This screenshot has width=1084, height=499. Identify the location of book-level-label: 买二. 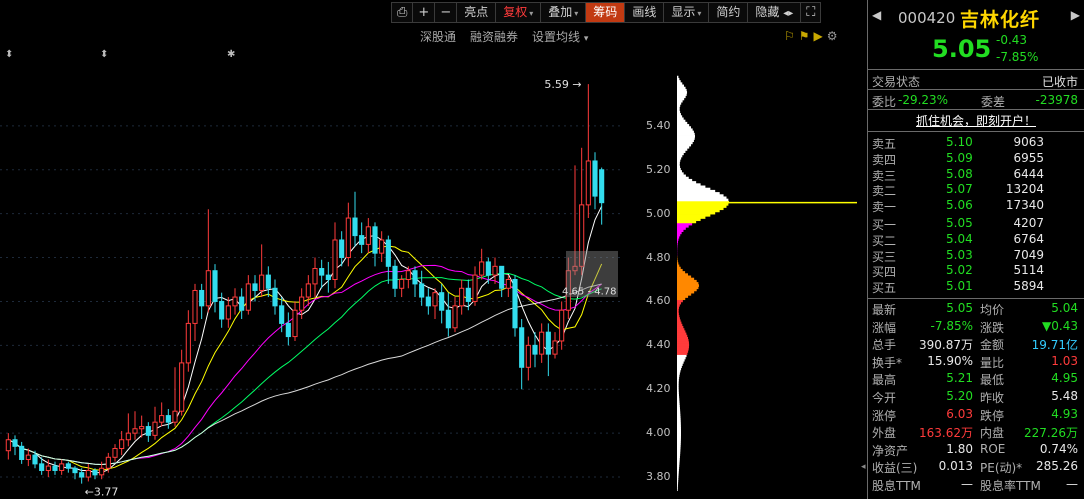
(884, 240).